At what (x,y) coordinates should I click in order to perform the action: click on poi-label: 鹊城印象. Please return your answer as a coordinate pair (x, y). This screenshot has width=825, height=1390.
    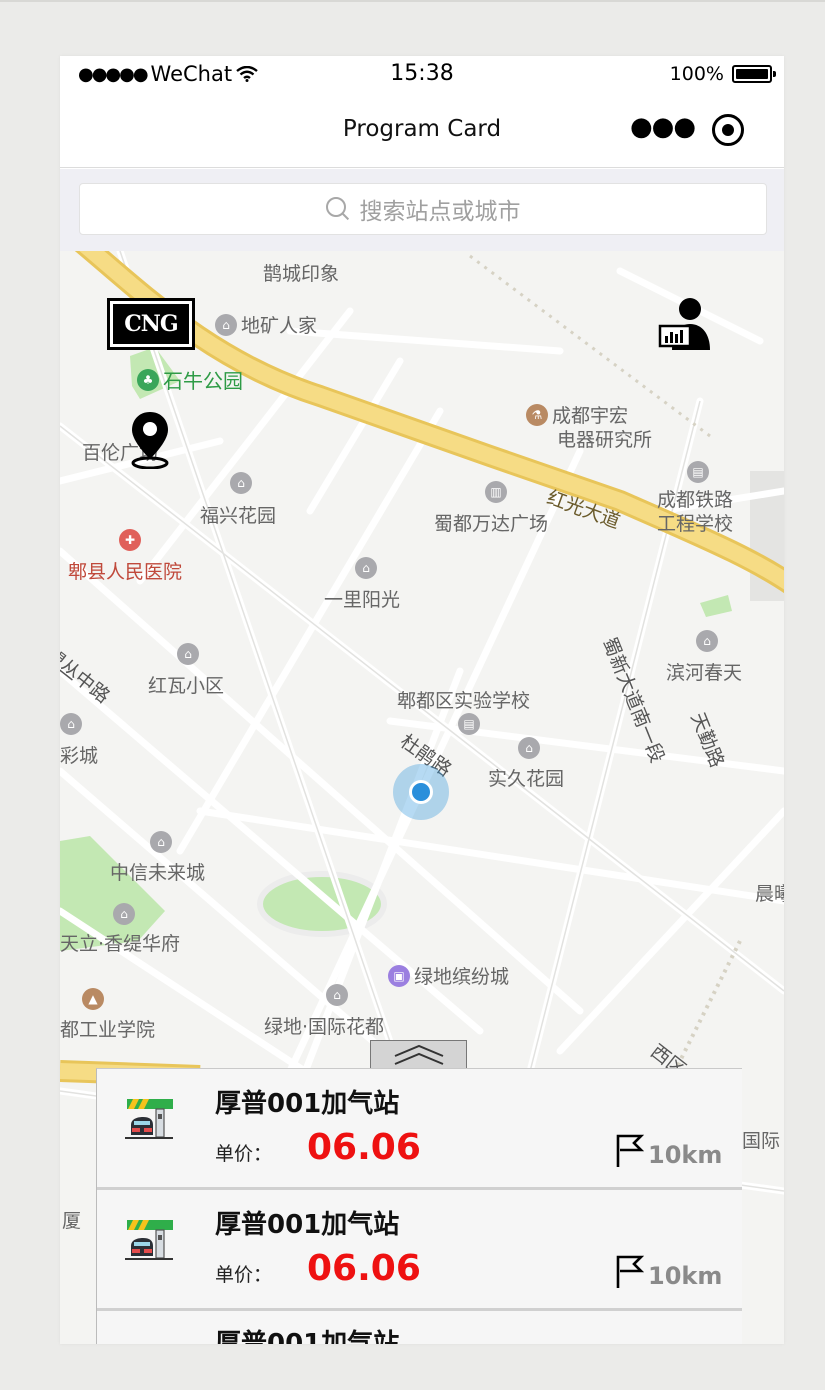
    Looking at the image, I should click on (301, 274).